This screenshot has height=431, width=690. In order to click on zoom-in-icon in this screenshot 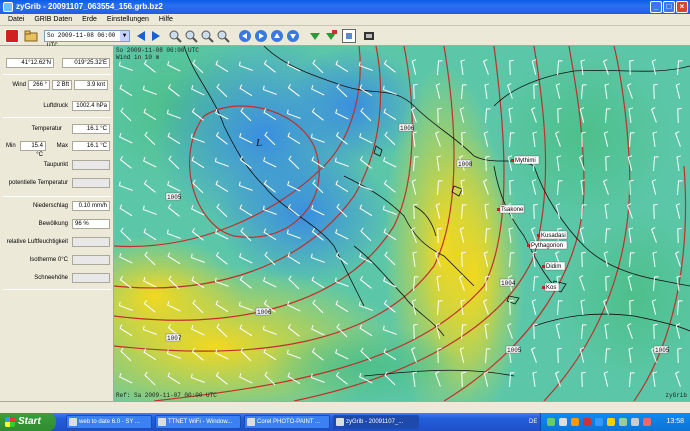, I will do `click(175, 36)`.